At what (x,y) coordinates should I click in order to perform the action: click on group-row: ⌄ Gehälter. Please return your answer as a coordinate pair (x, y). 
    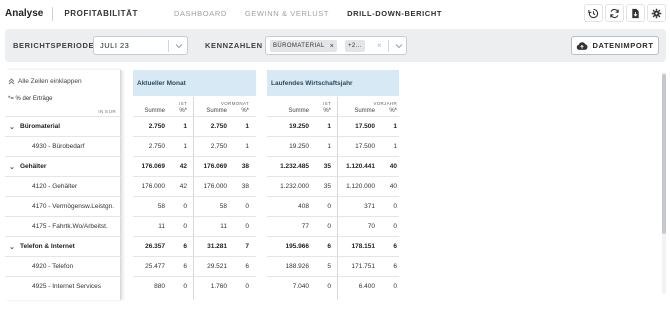
    Looking at the image, I should click on (63, 166).